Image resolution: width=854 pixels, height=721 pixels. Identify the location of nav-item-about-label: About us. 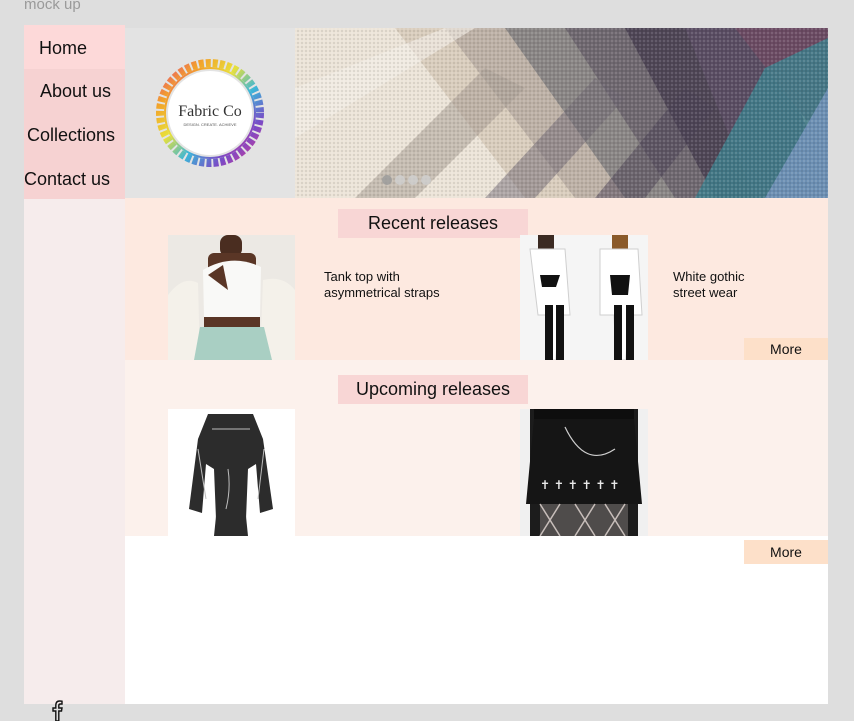
(76, 91).